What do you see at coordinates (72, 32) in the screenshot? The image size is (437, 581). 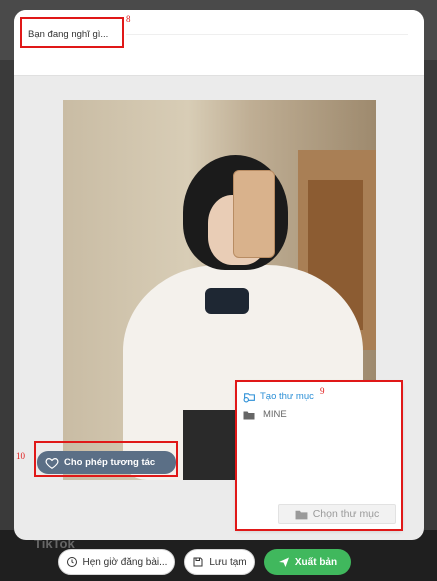 I see `annotation-box-composer` at bounding box center [72, 32].